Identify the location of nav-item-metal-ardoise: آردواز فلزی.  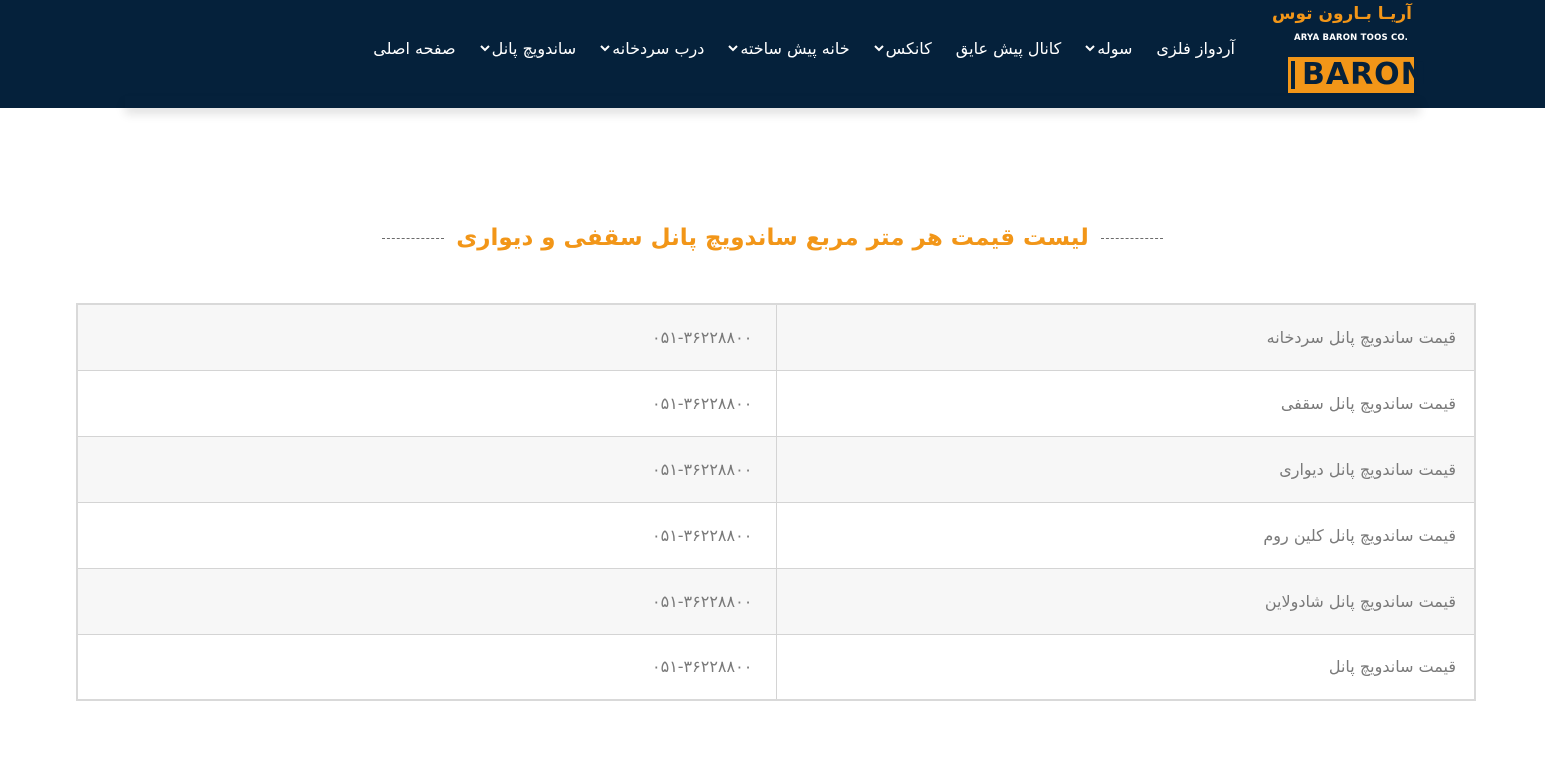
(1195, 48).